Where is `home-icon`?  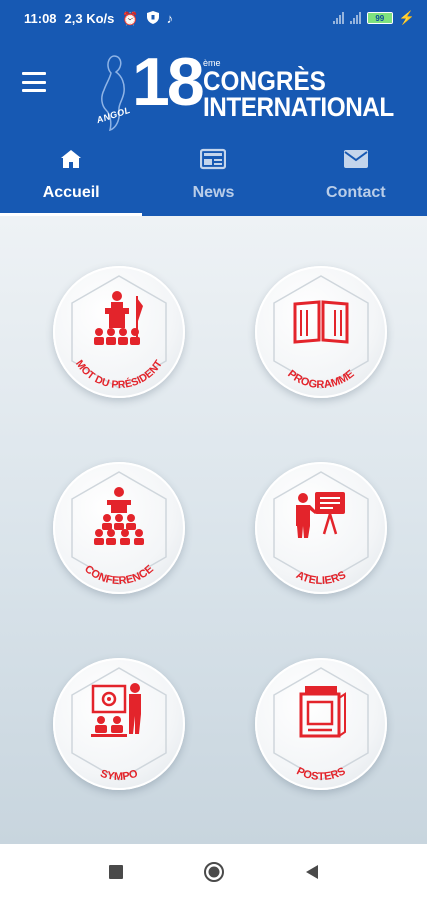
home-icon is located at coordinates (71, 159).